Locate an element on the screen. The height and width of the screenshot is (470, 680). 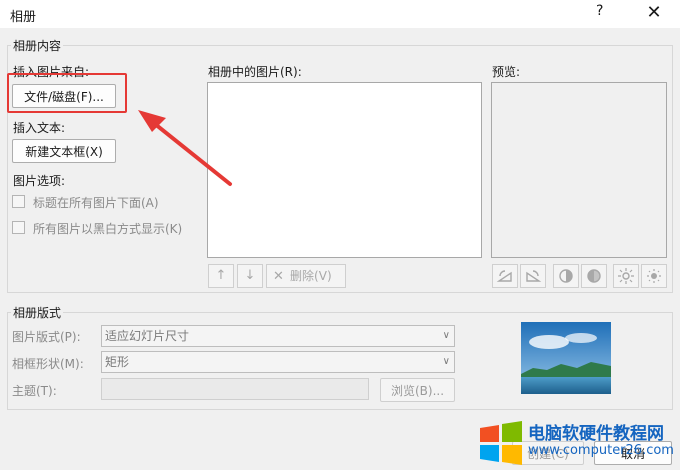
highlight-box is located at coordinates (67, 93).